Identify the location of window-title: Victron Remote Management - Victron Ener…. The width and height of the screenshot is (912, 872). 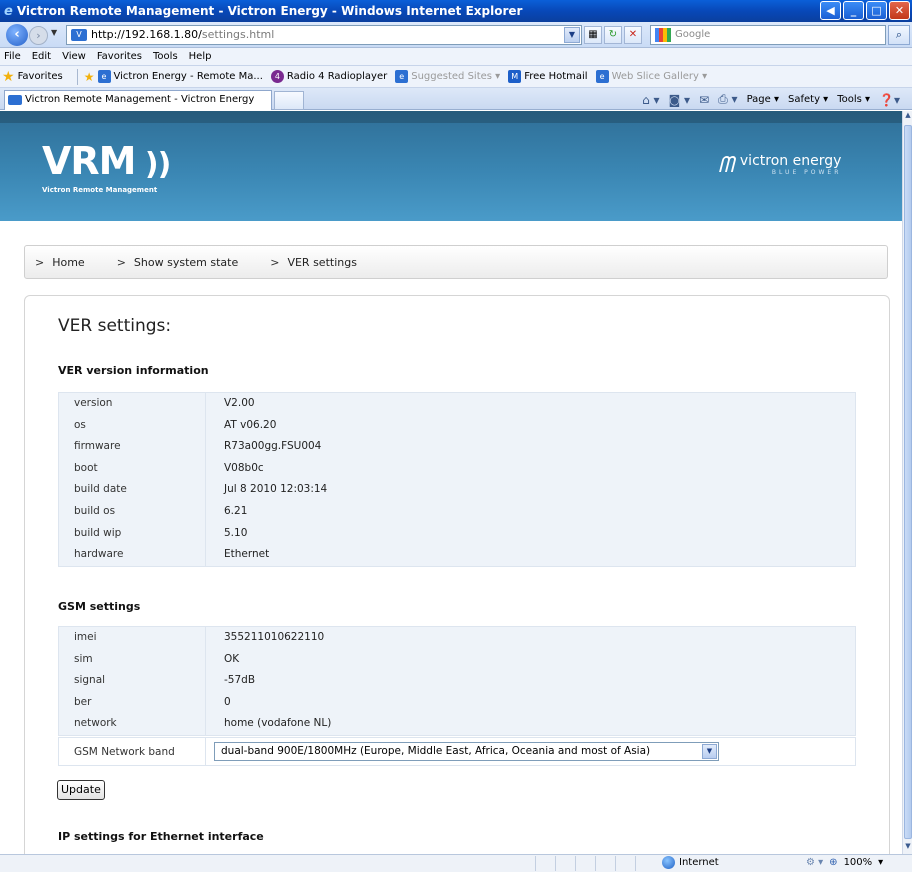
(269, 11).